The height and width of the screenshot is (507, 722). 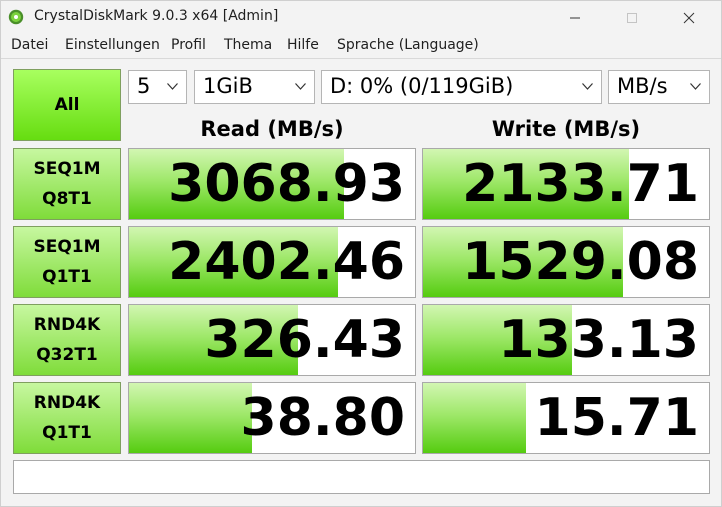 I want to click on test-button-seq1m-q1t1: SEQ1M Q1T1, so click(x=67, y=262).